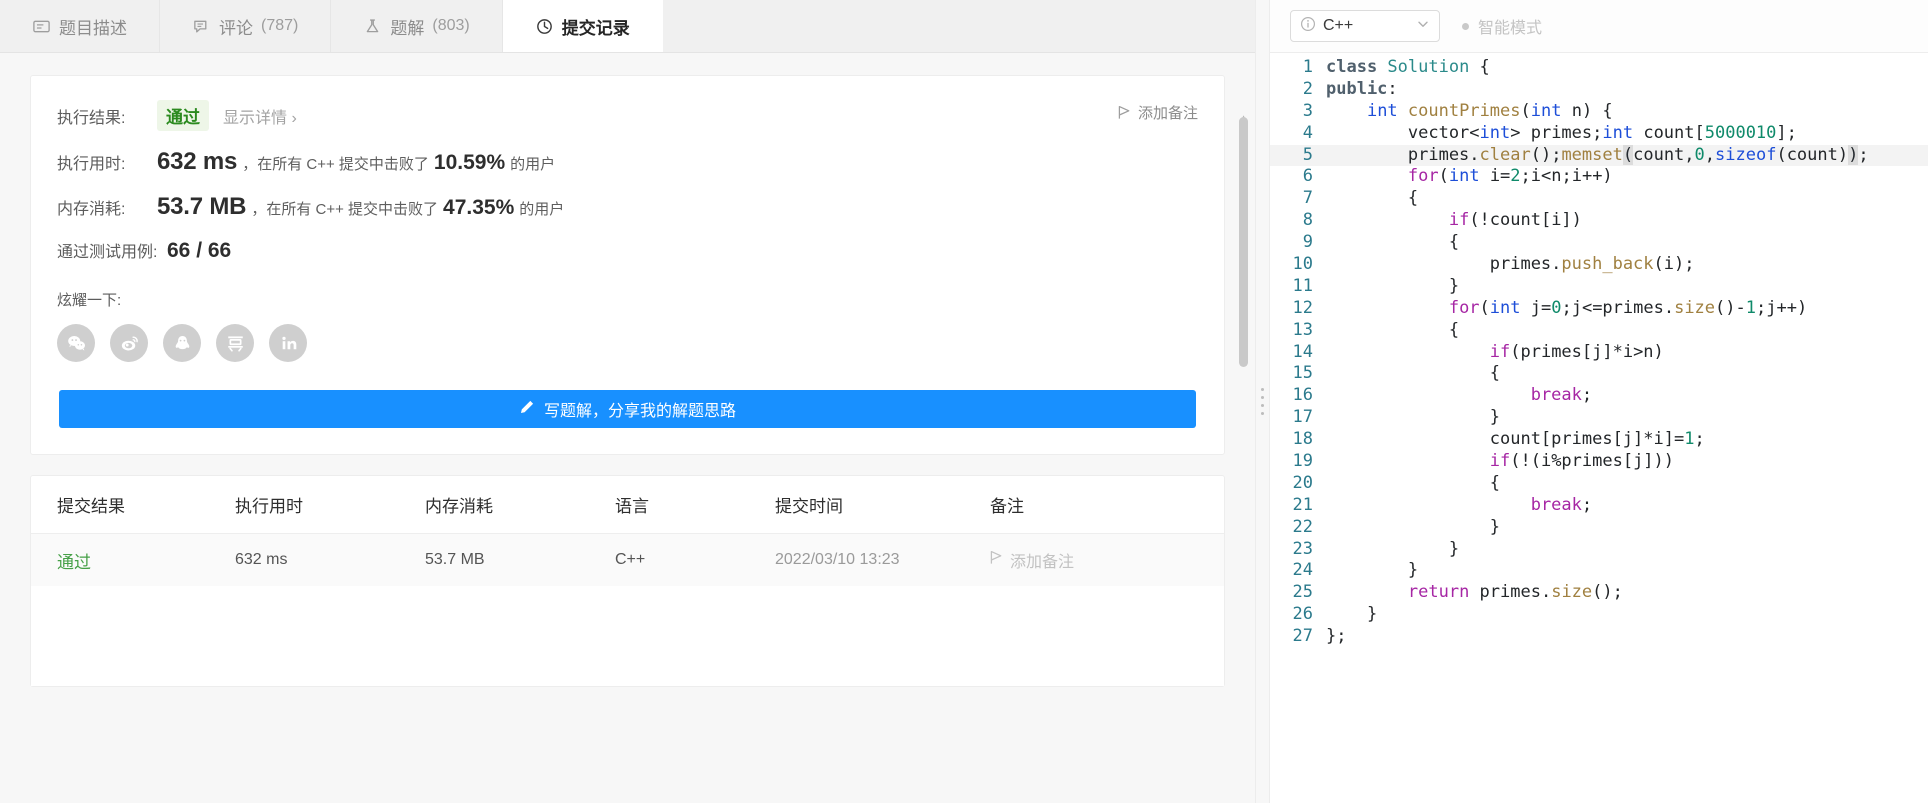  Describe the element at coordinates (1599, 331) in the screenshot. I see `code-line: 13 {` at that location.